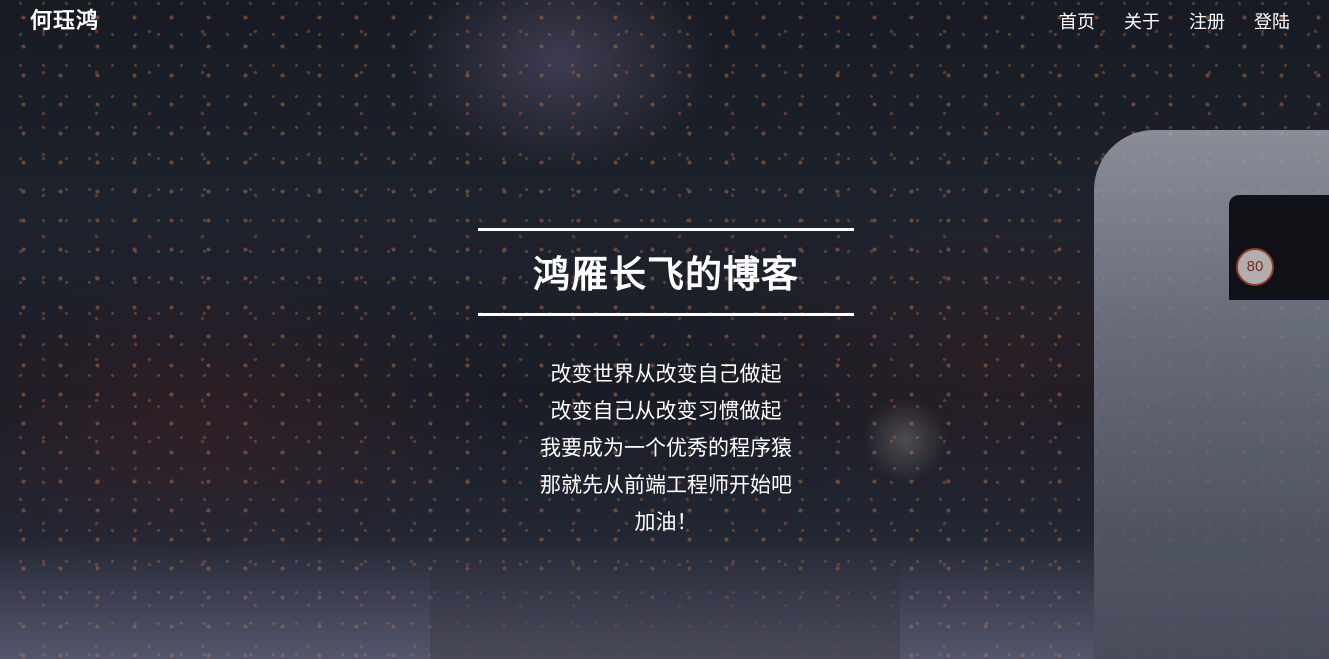  What do you see at coordinates (1207, 23) in the screenshot?
I see `nav-link-register: 注册` at bounding box center [1207, 23].